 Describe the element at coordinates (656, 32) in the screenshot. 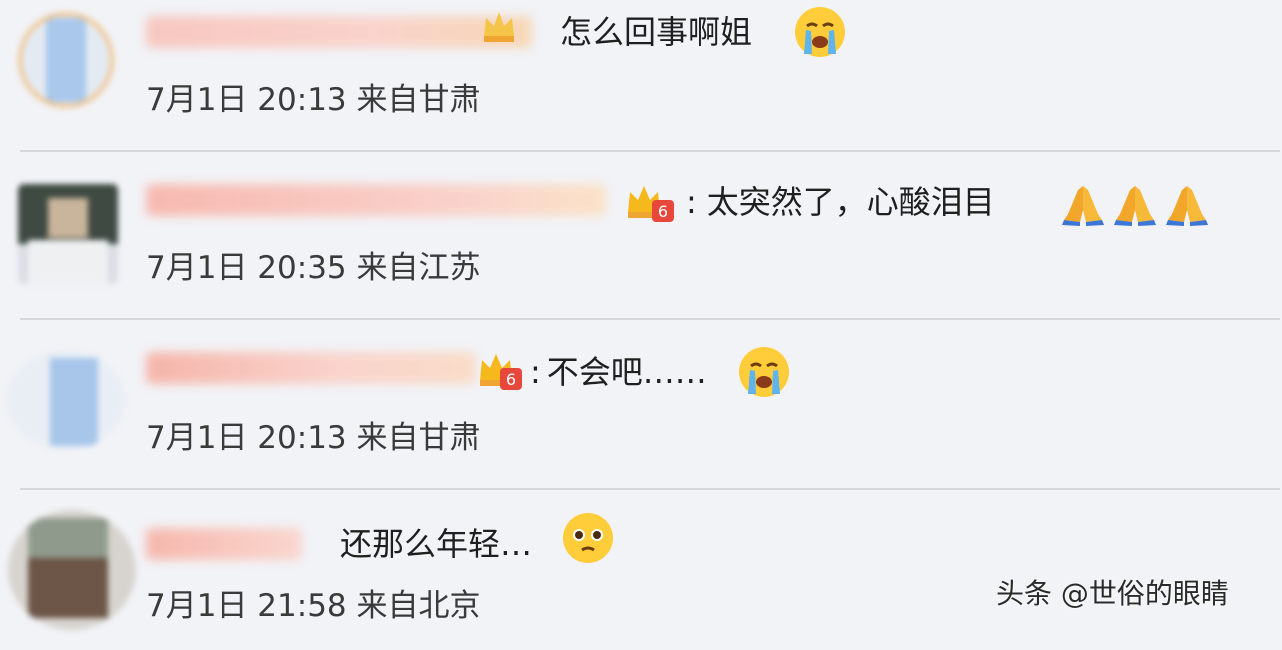

I see `comment-text: 怎么回事啊姐` at that location.